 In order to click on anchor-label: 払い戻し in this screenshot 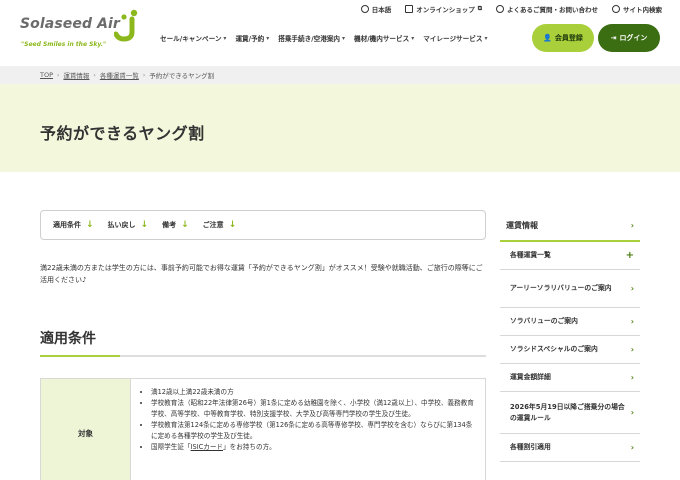, I will do `click(121, 225)`.